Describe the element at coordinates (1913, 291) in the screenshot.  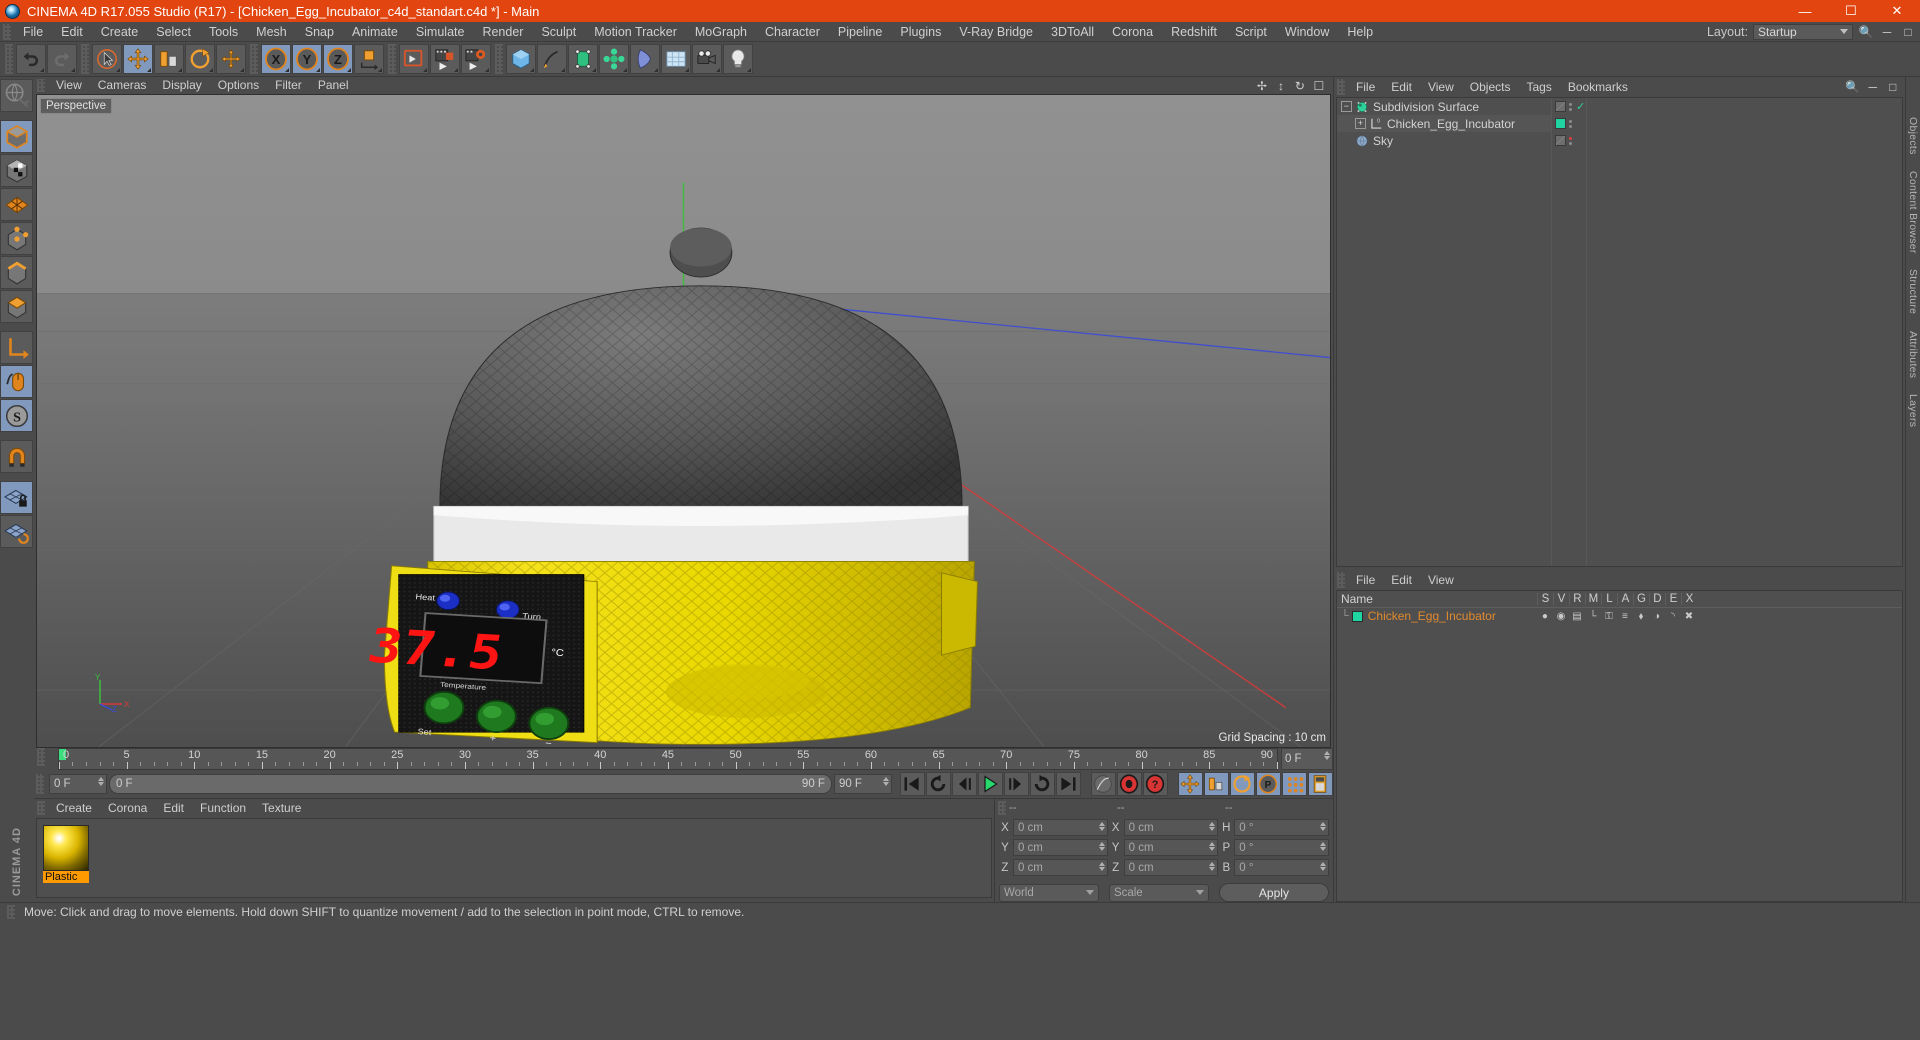
I see `right-tab-structure: Structure` at that location.